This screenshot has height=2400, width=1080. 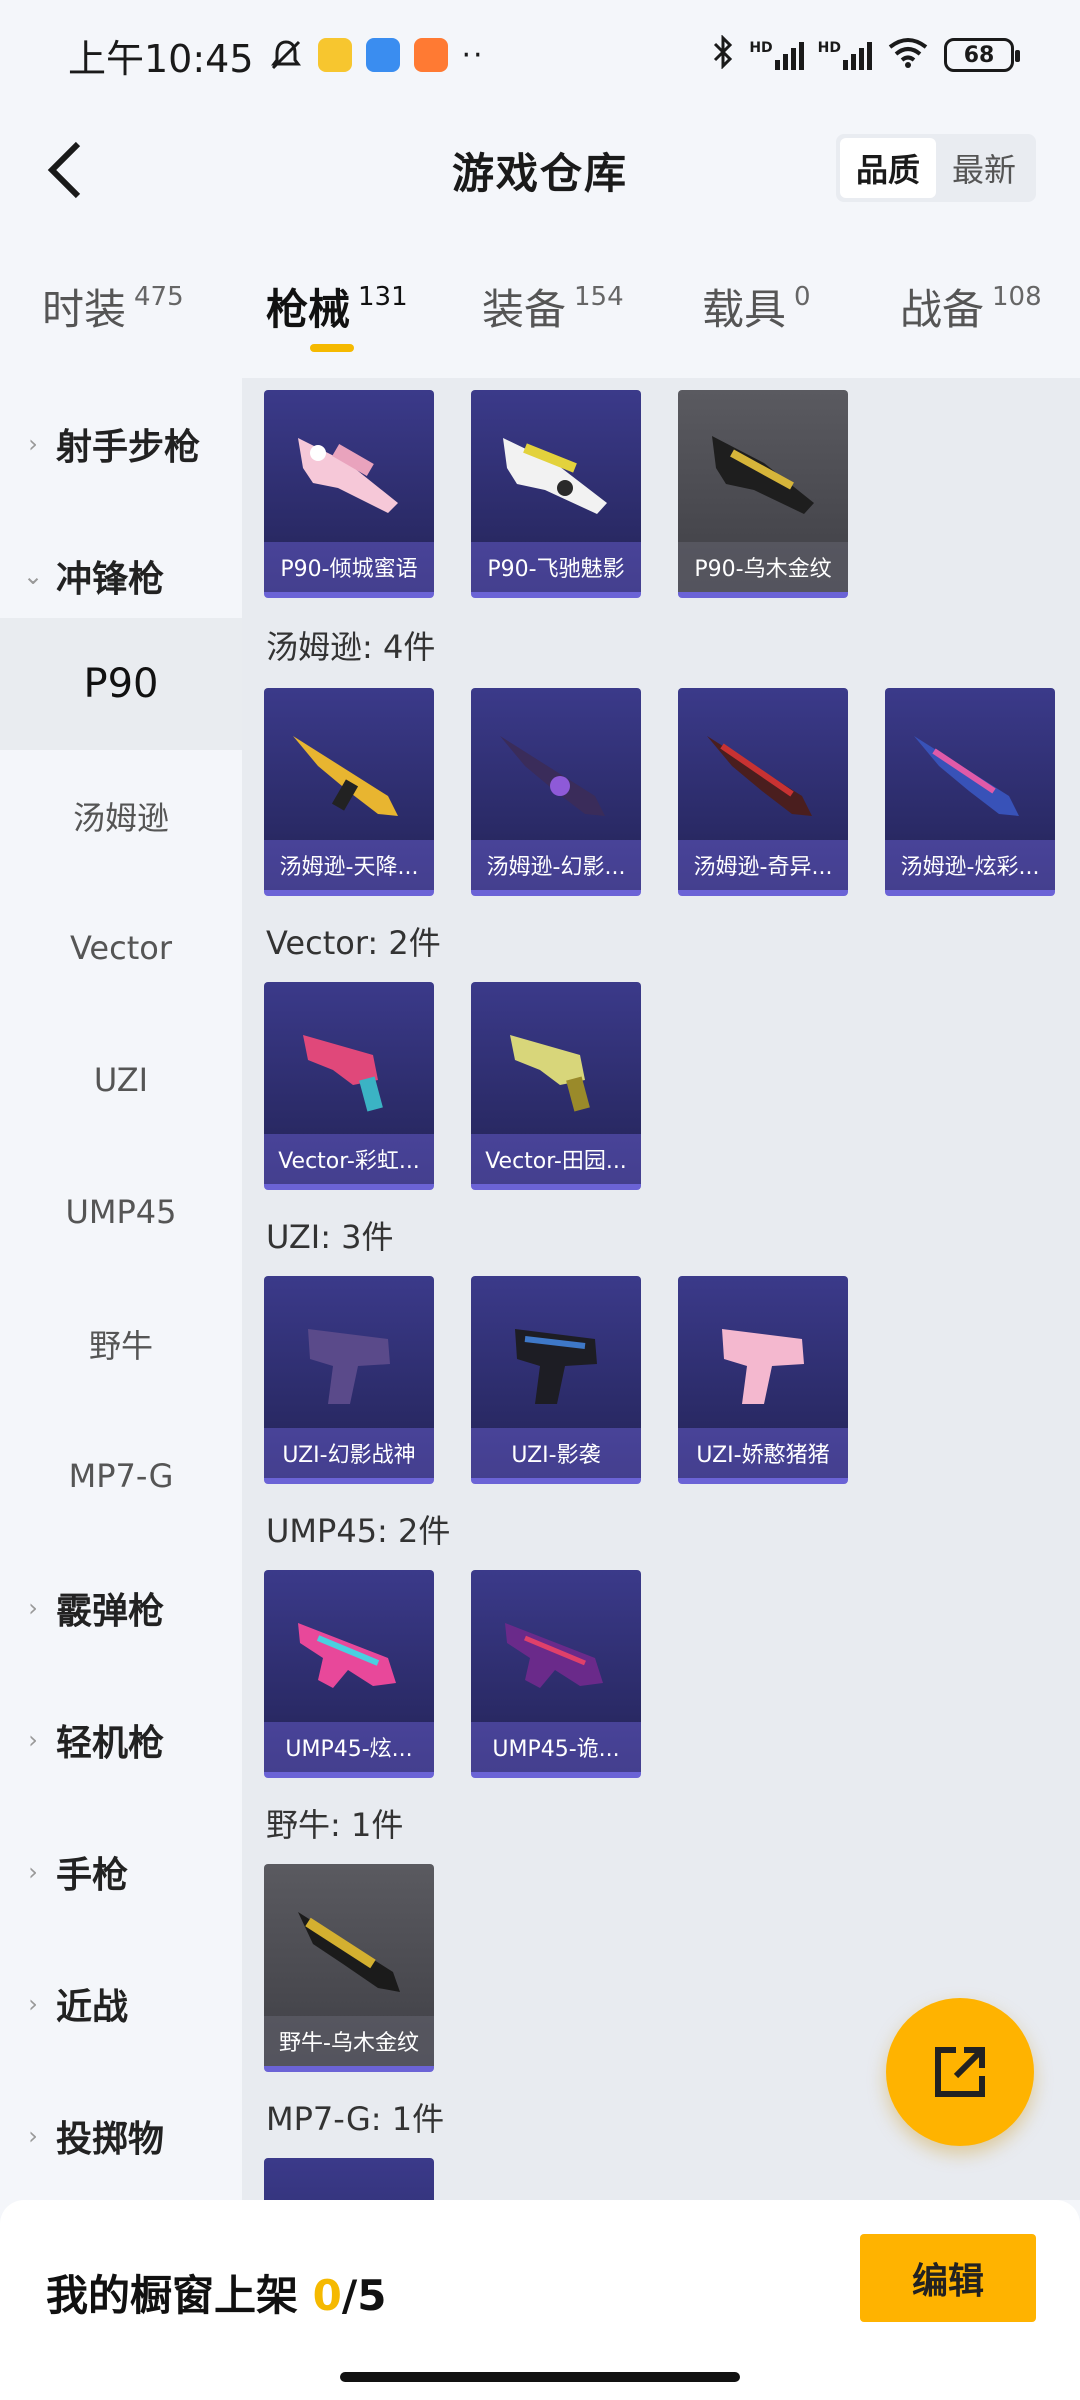 I want to click on sidebar-group-marksman: › 射手步枪, so click(x=121, y=444).